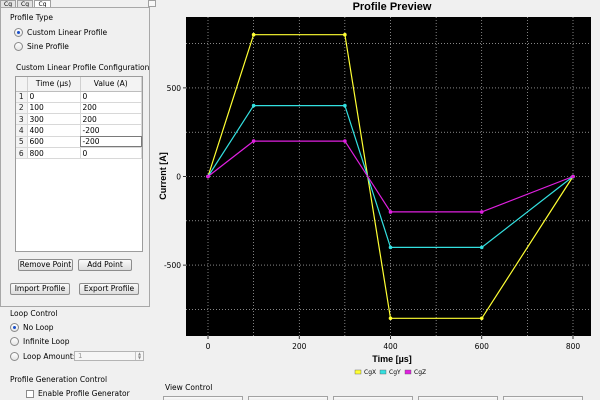  What do you see at coordinates (111, 84) in the screenshot?
I see `column-header-value: Value (A)` at bounding box center [111, 84].